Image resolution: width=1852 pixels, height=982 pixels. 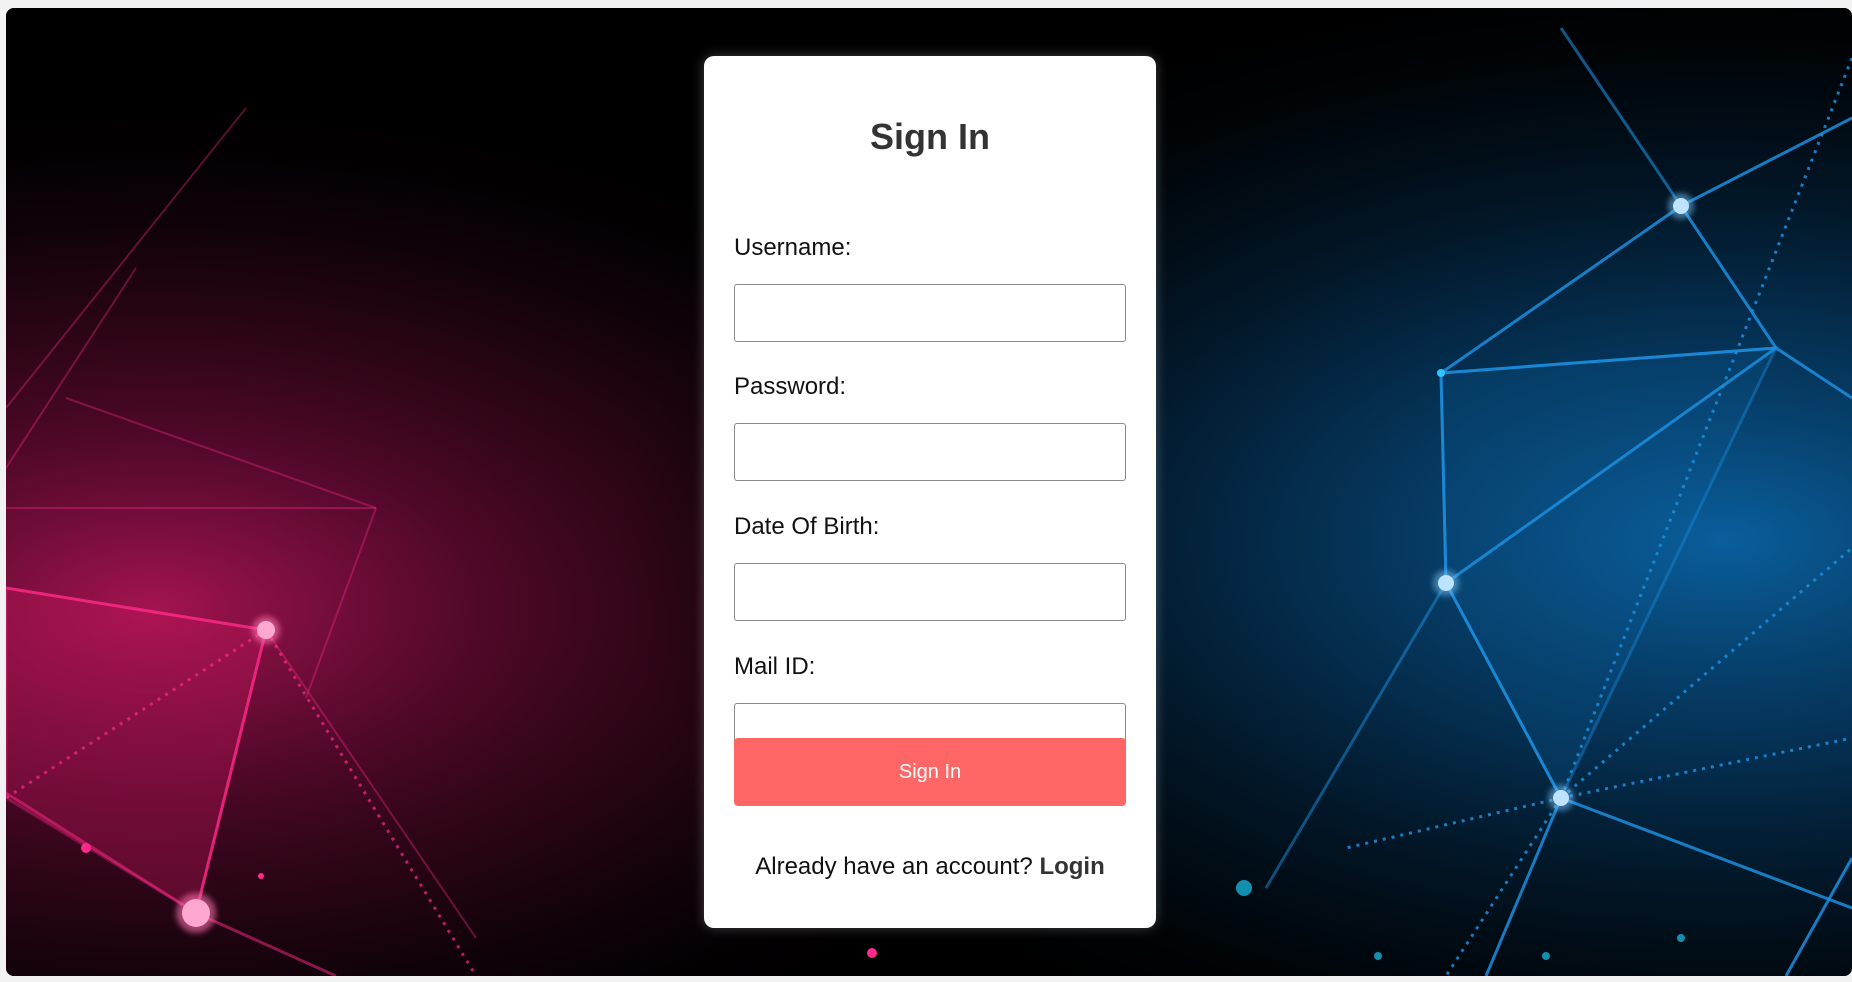 What do you see at coordinates (930, 136) in the screenshot?
I see `form-title: Sign In` at bounding box center [930, 136].